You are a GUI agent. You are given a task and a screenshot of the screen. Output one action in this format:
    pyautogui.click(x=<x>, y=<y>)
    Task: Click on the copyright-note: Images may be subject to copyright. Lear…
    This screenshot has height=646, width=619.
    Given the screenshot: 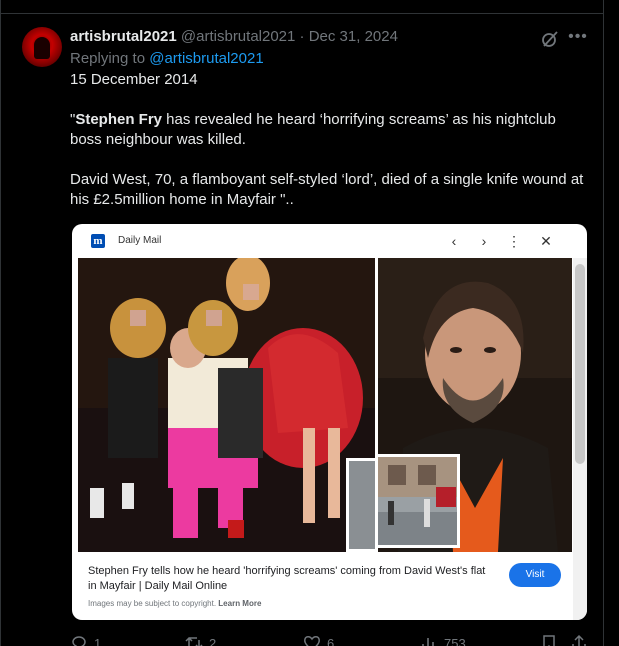 What is the action you would take?
    pyautogui.click(x=174, y=603)
    